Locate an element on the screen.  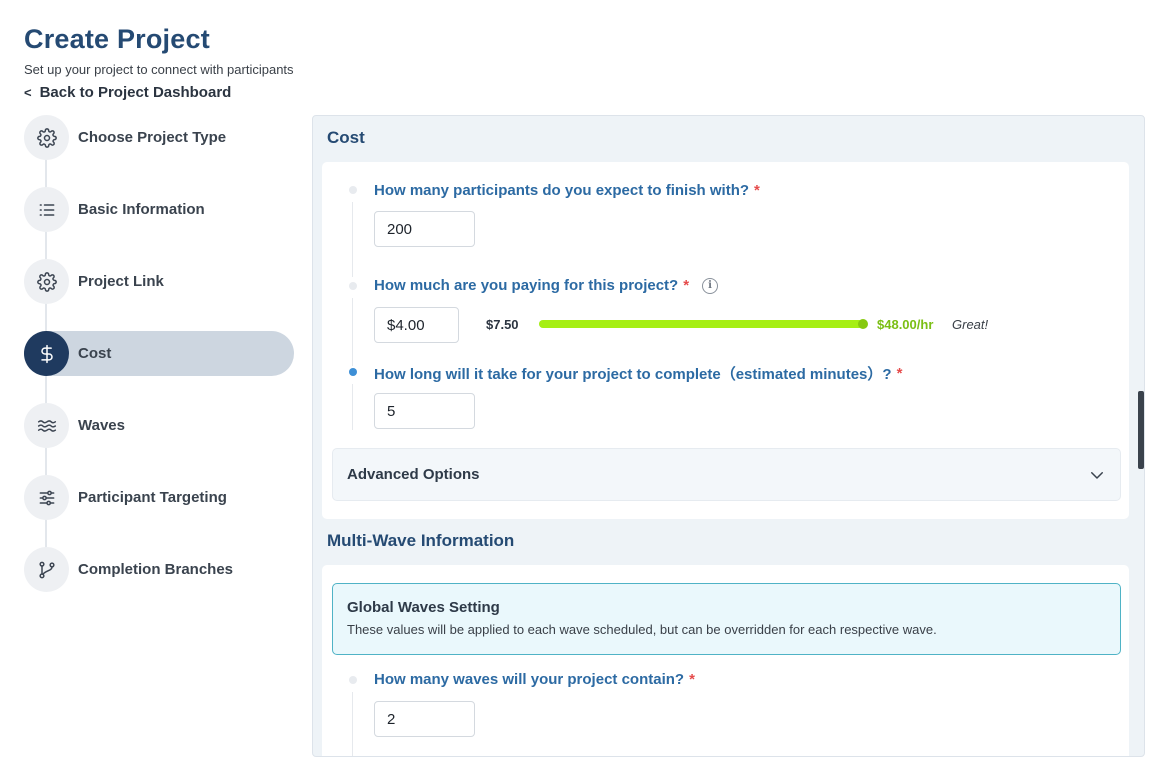
back-link-label: Back to Project Dashboard is located at coordinates (135, 92).